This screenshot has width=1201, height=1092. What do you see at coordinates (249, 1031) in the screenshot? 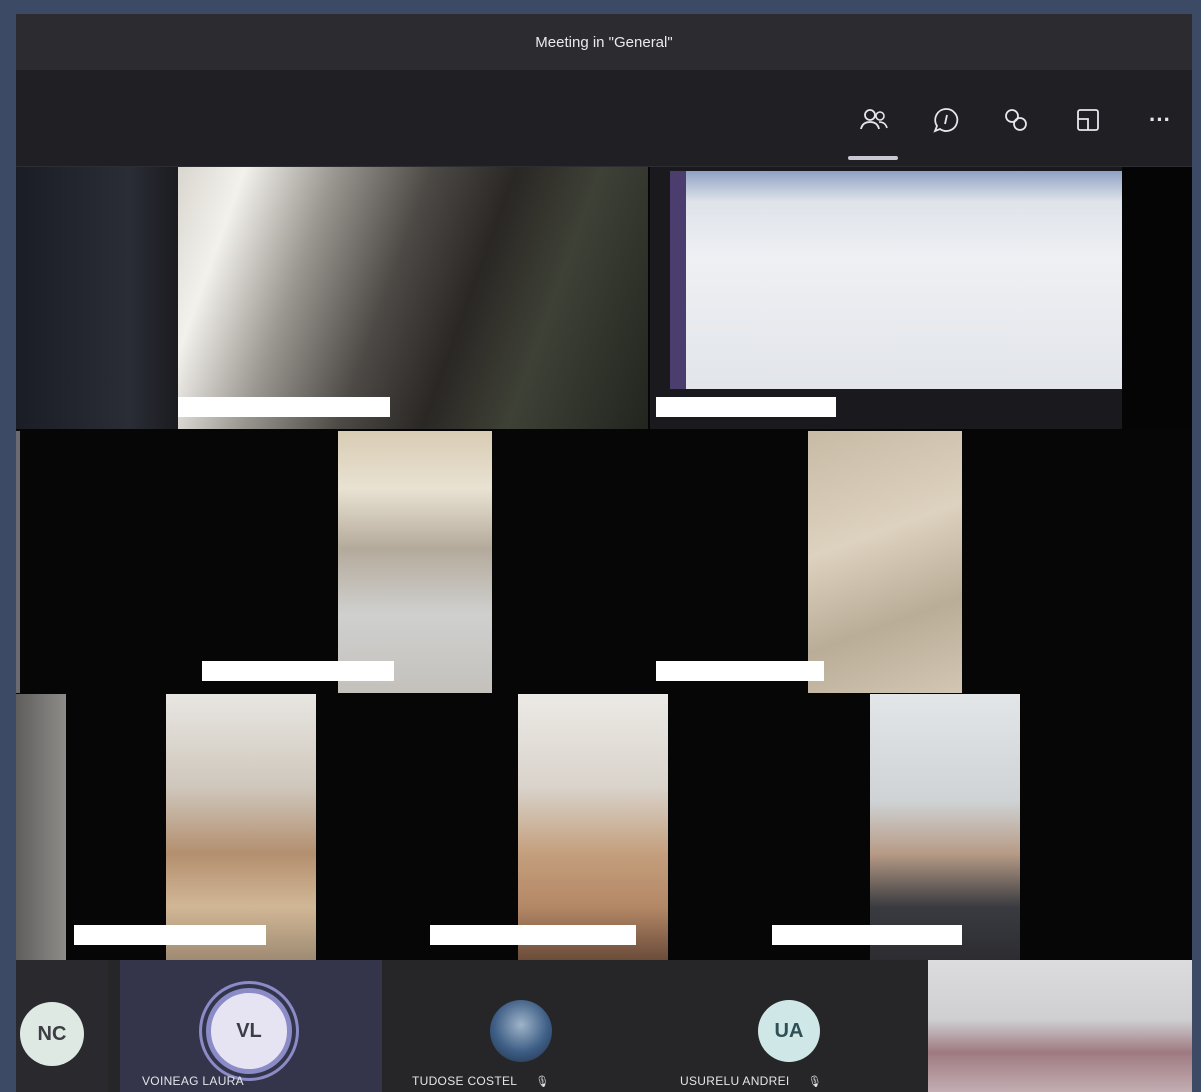
I see `avatar: VL` at bounding box center [249, 1031].